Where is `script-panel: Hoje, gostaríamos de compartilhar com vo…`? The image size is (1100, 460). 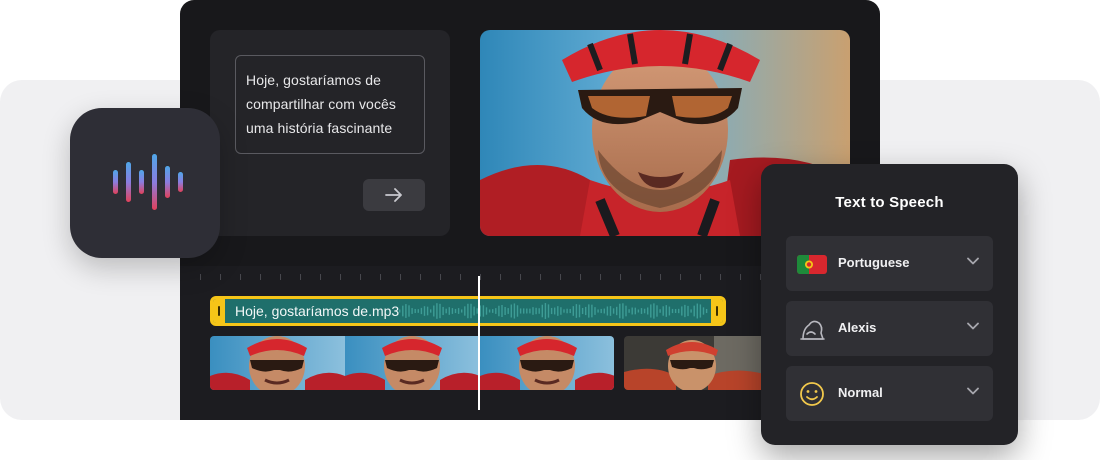
script-panel: Hoje, gostaríamos de compartilhar com vo… is located at coordinates (330, 133).